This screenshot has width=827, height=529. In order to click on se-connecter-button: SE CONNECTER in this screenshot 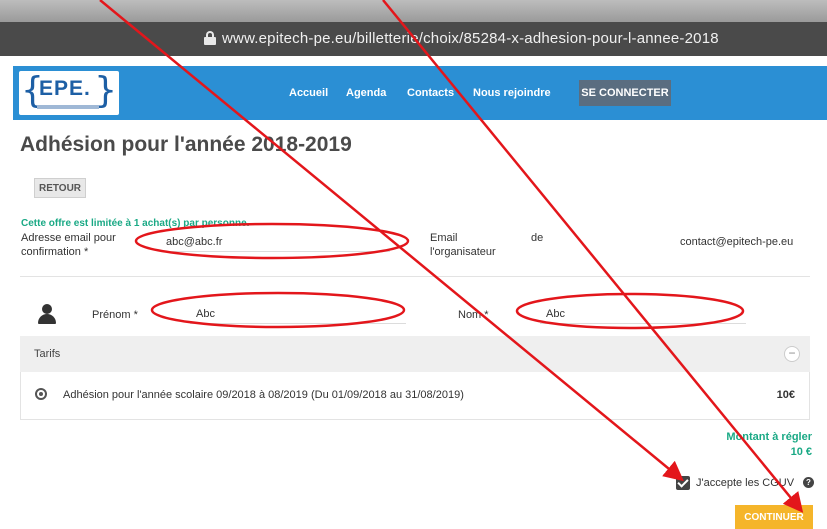, I will do `click(625, 93)`.